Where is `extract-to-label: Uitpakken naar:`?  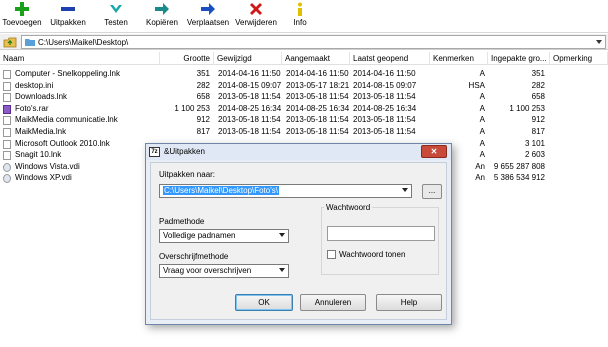
extract-to-label: Uitpakken naar: is located at coordinates (187, 174).